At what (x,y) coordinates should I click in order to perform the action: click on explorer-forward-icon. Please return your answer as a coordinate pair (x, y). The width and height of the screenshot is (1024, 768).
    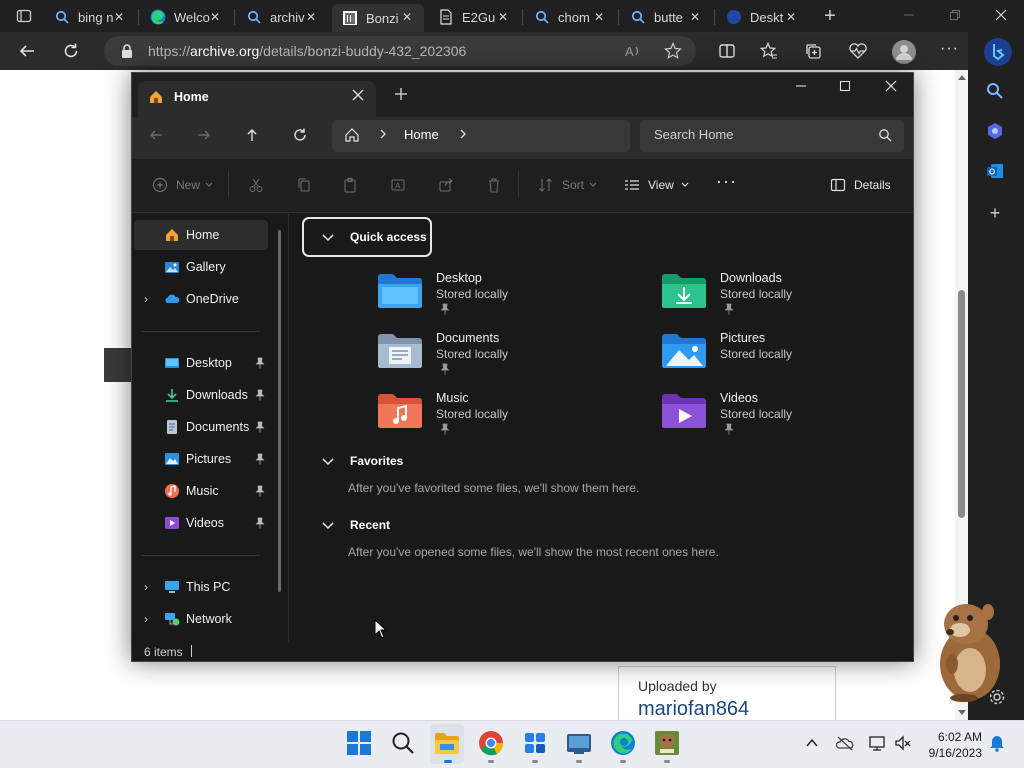
    Looking at the image, I should click on (204, 135).